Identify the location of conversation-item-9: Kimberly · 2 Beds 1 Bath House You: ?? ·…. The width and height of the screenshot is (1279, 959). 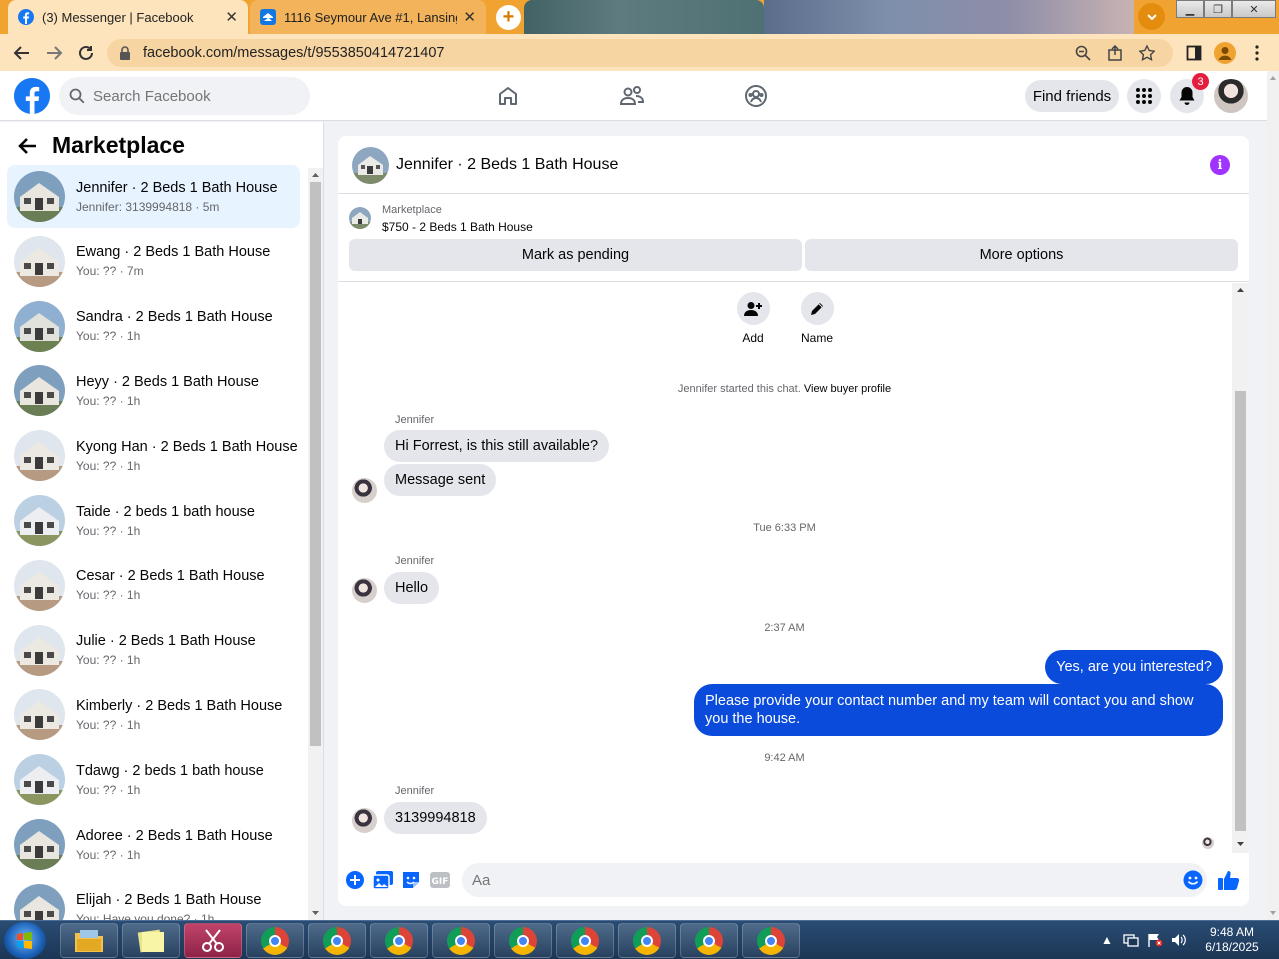
(153, 714).